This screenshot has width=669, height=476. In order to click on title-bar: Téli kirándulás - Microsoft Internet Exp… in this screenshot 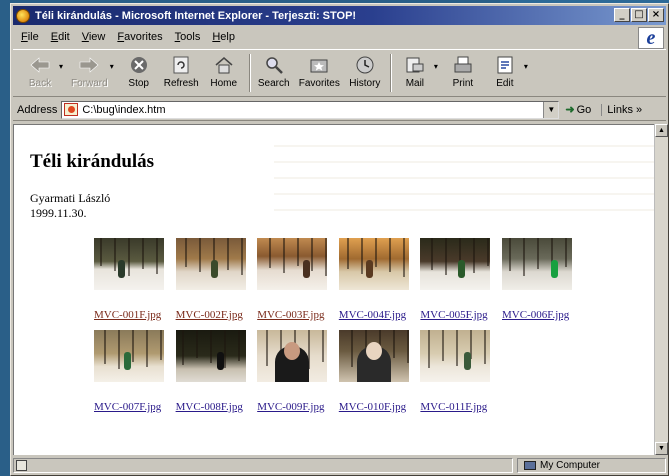, I will do `click(339, 15)`.